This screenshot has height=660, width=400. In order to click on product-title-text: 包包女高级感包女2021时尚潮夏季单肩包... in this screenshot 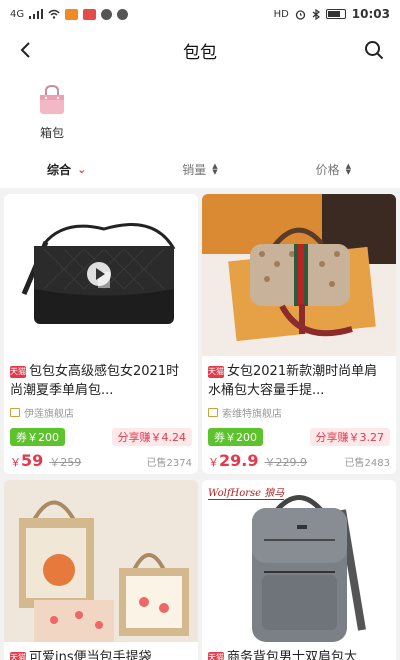, I will do `click(95, 381)`.